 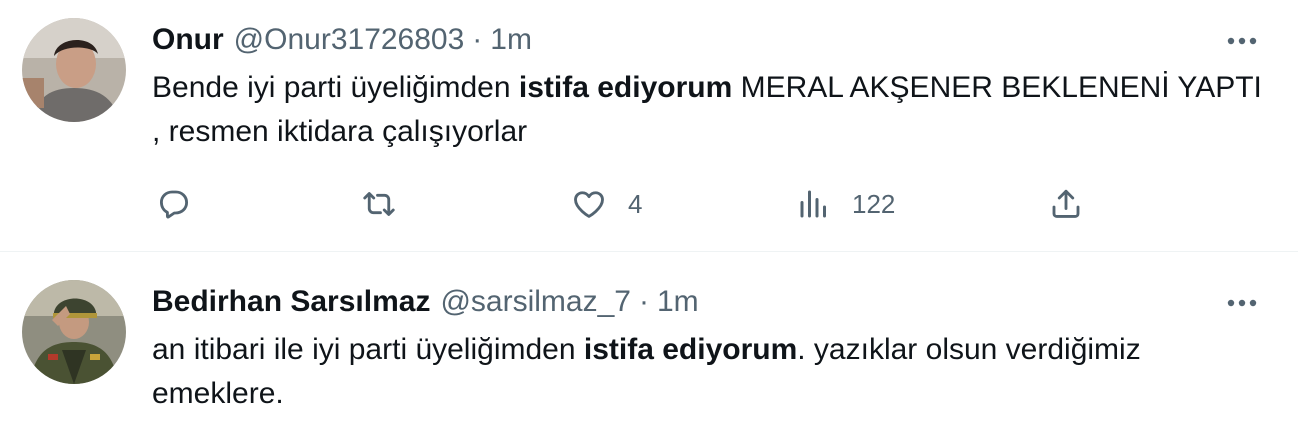 What do you see at coordinates (874, 203) in the screenshot?
I see `views-count: 122` at bounding box center [874, 203].